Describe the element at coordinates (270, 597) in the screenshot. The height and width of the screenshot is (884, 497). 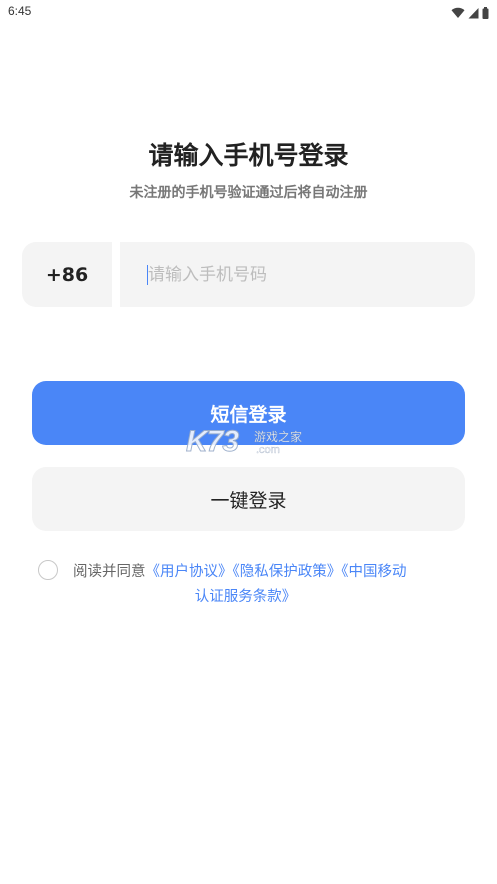
I see `cmcc-terms-link-continued: 认证服务条款》` at that location.